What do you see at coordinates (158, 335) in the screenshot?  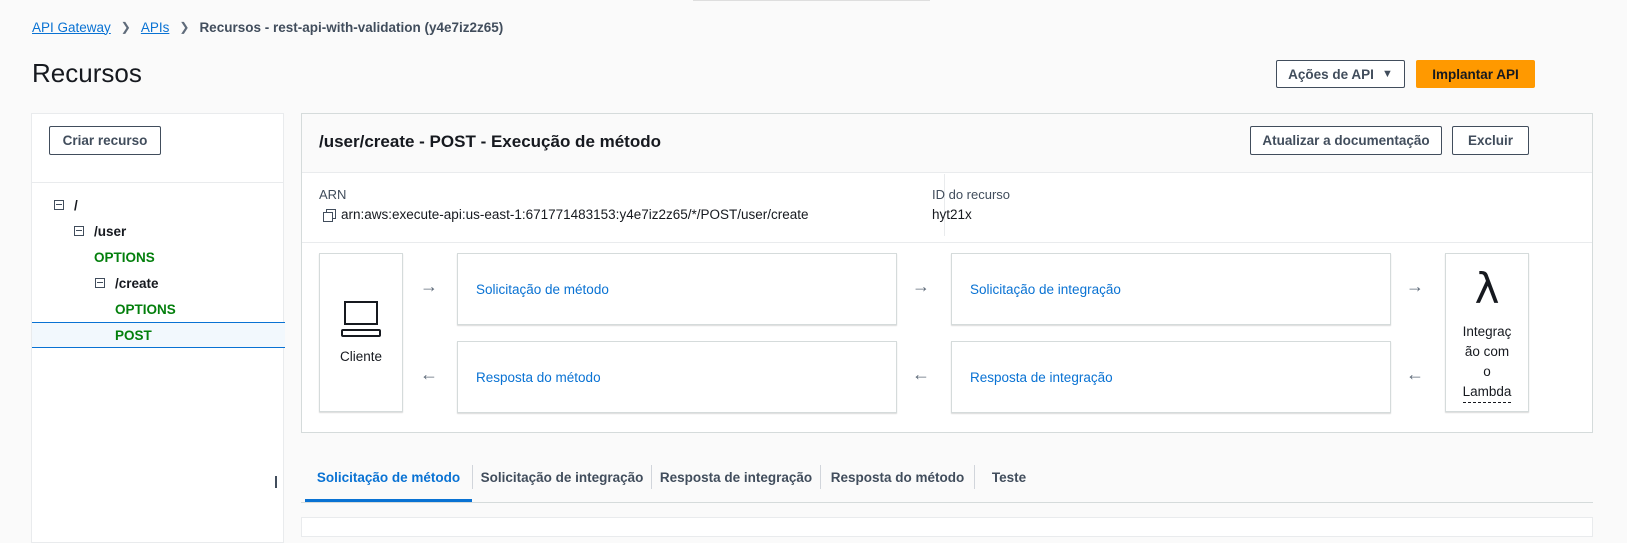 I see `tree-item-create-post: POST` at bounding box center [158, 335].